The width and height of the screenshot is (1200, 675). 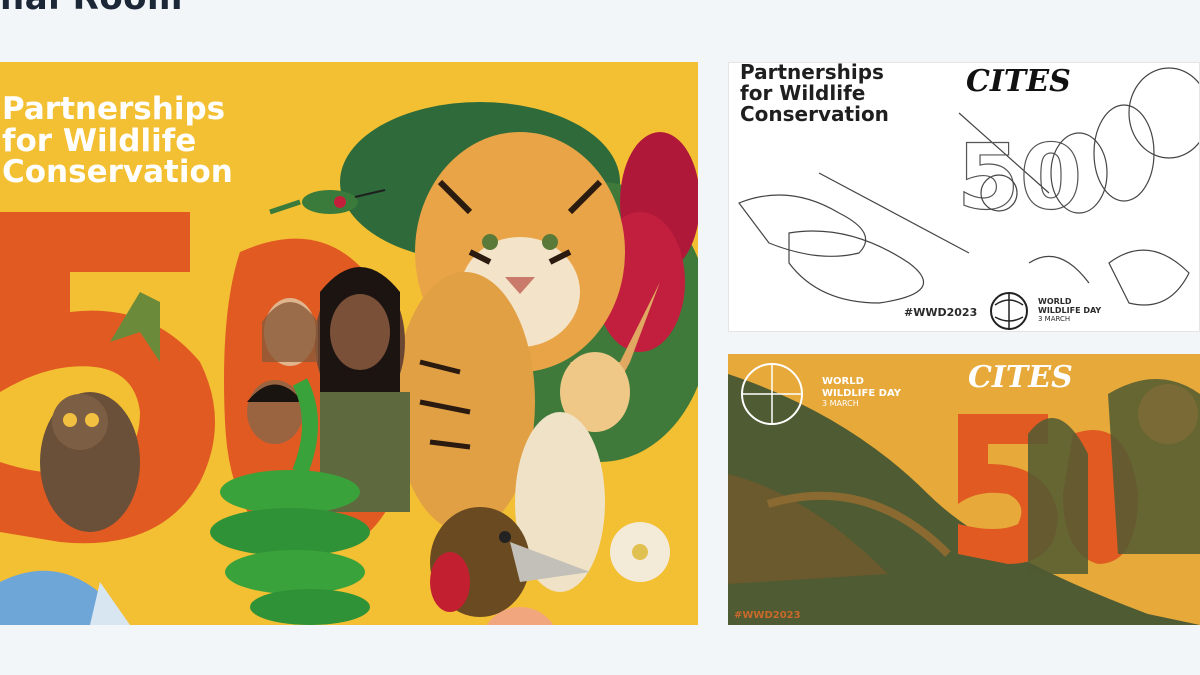 I want to click on page-heading: nal Room, so click(x=91, y=9).